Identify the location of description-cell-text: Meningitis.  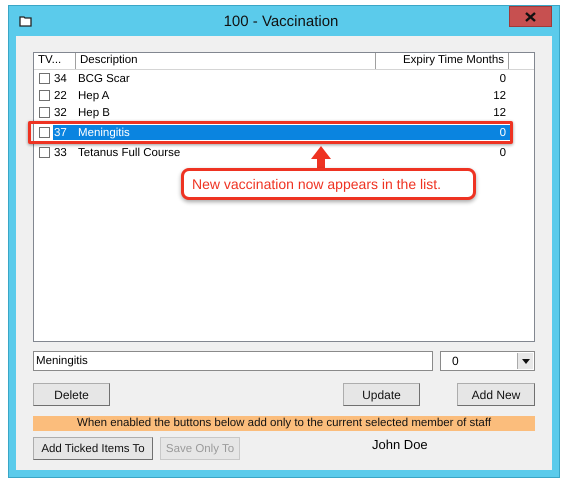
(104, 132).